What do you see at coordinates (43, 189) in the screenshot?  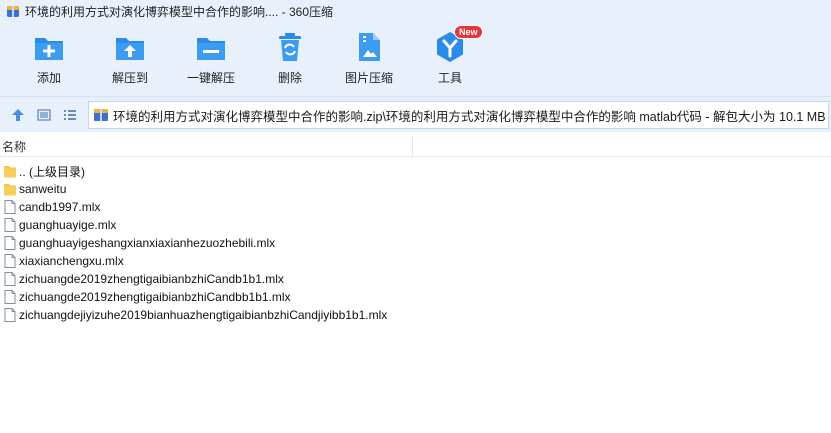 I see `file-name: sanweitu` at bounding box center [43, 189].